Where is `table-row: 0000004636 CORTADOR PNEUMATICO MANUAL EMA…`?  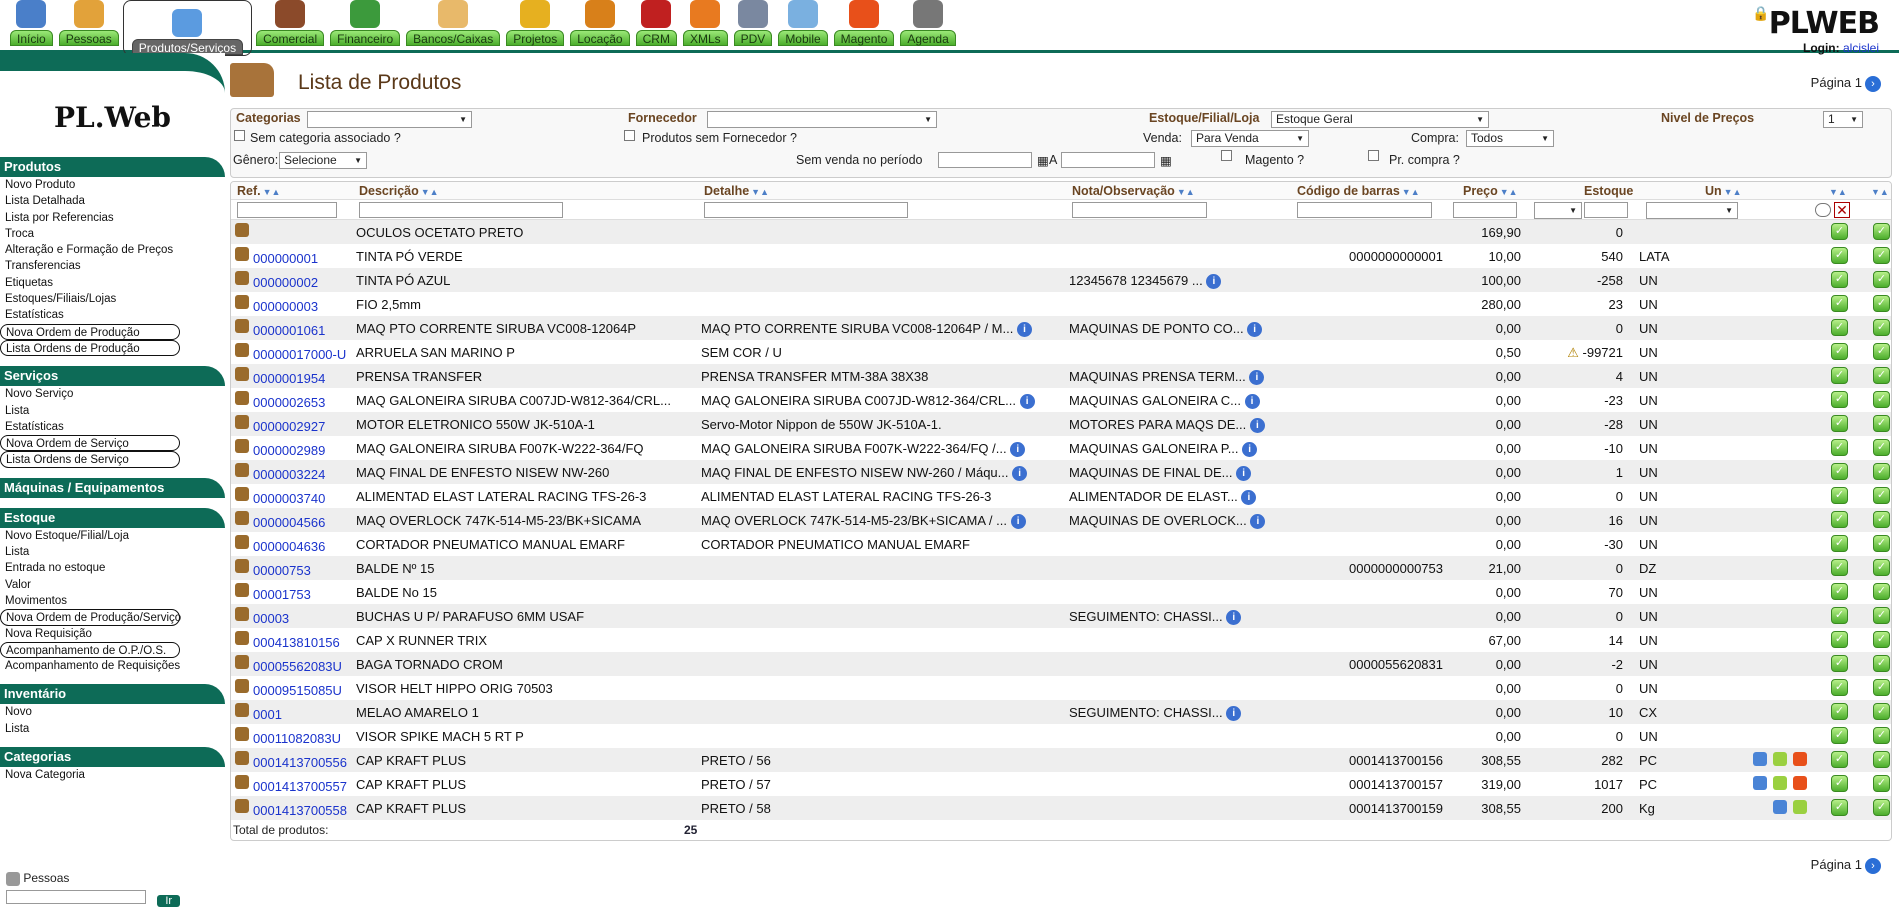 table-row: 0000004636 CORTADOR PNEUMATICO MANUAL EMA… is located at coordinates (1061, 544).